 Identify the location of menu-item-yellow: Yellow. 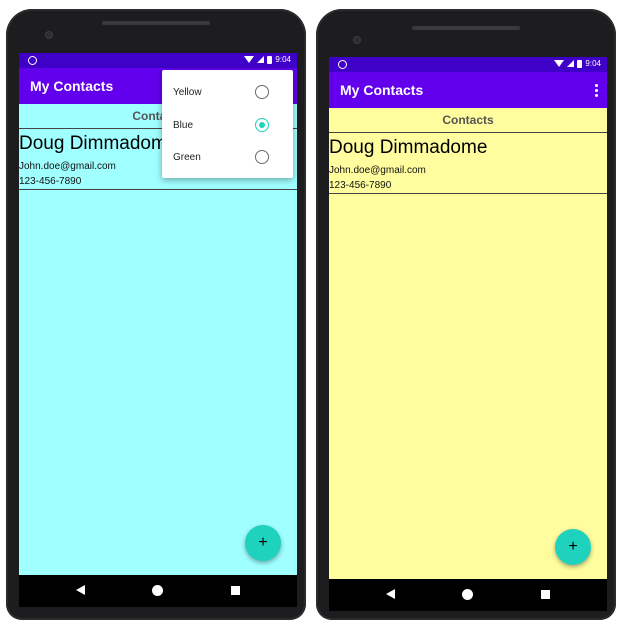
(227, 93).